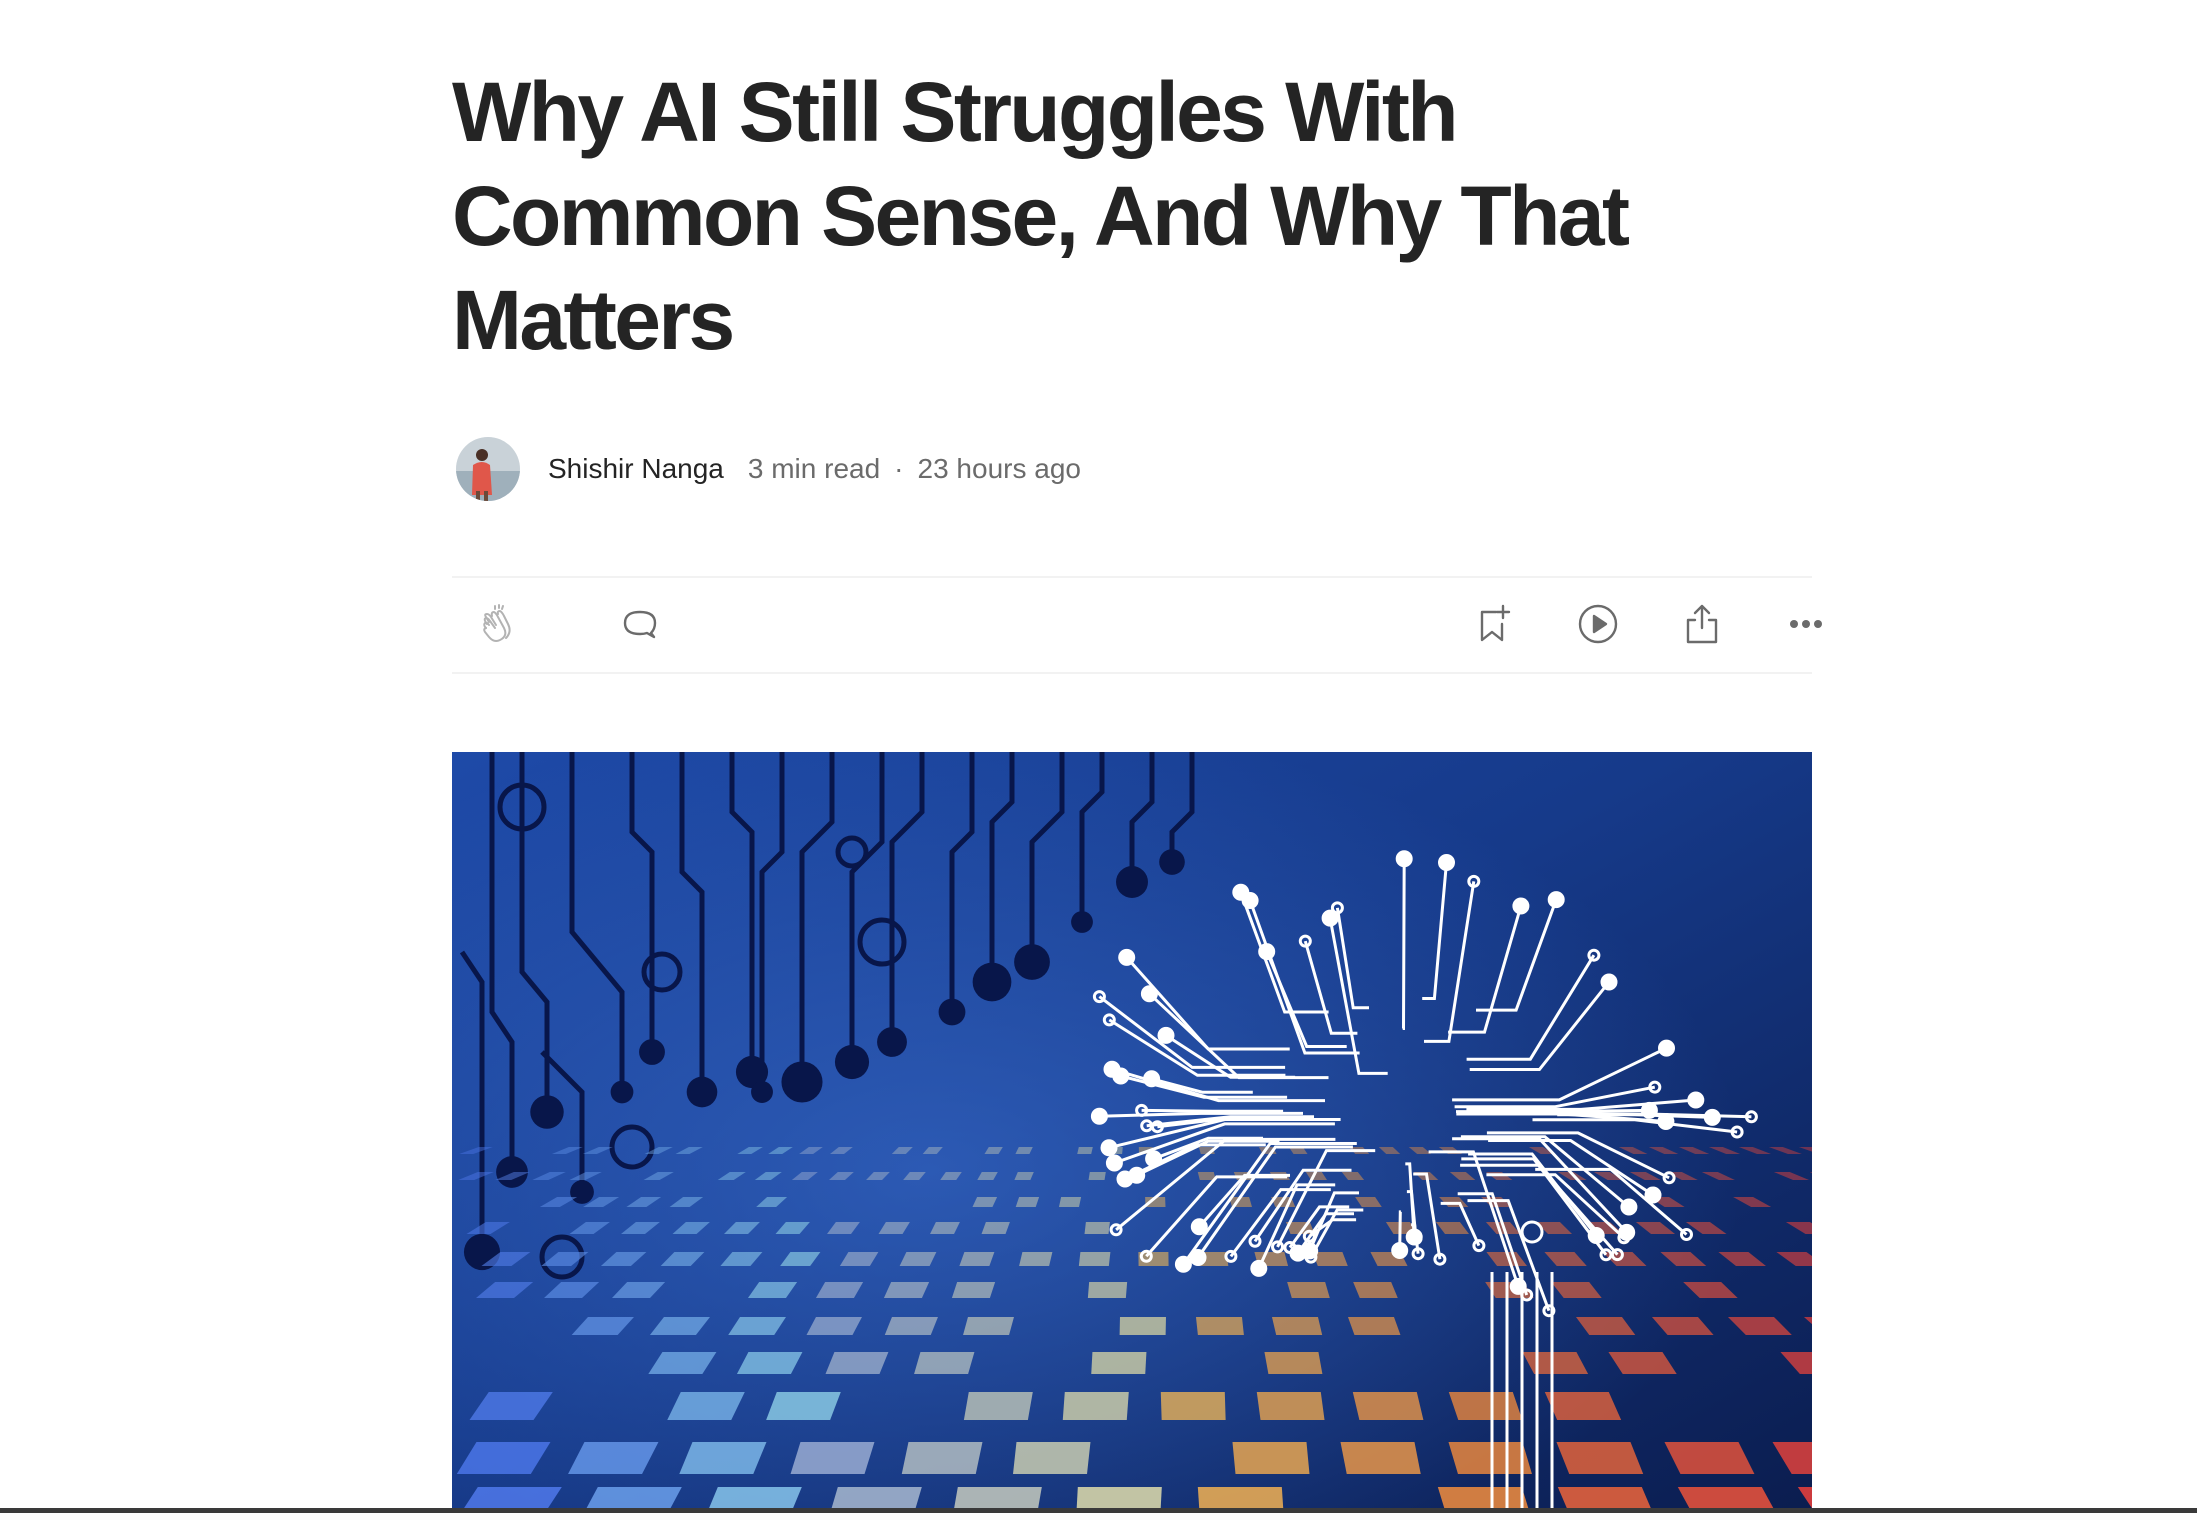 Image resolution: width=2197 pixels, height=1513 pixels. I want to click on listen-button, so click(1598, 624).